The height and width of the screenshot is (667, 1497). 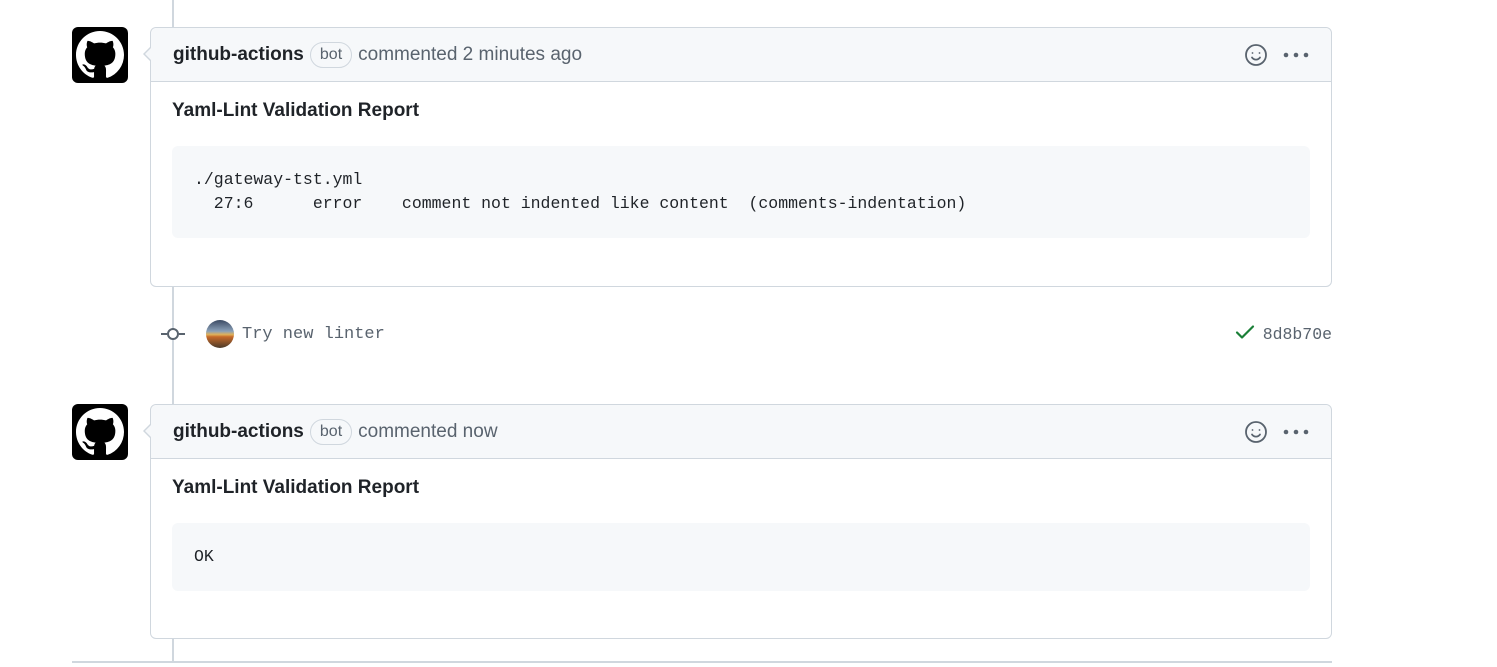 What do you see at coordinates (1297, 334) in the screenshot?
I see `commit-sha: 8d8b70e` at bounding box center [1297, 334].